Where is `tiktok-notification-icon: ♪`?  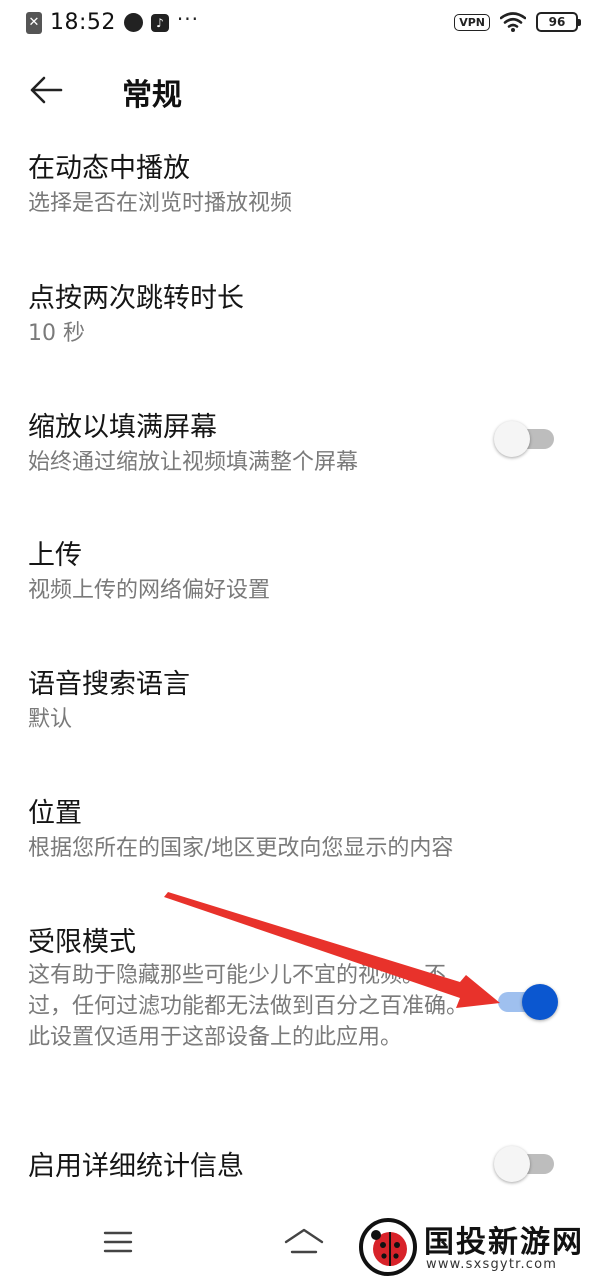 tiktok-notification-icon: ♪ is located at coordinates (159, 22).